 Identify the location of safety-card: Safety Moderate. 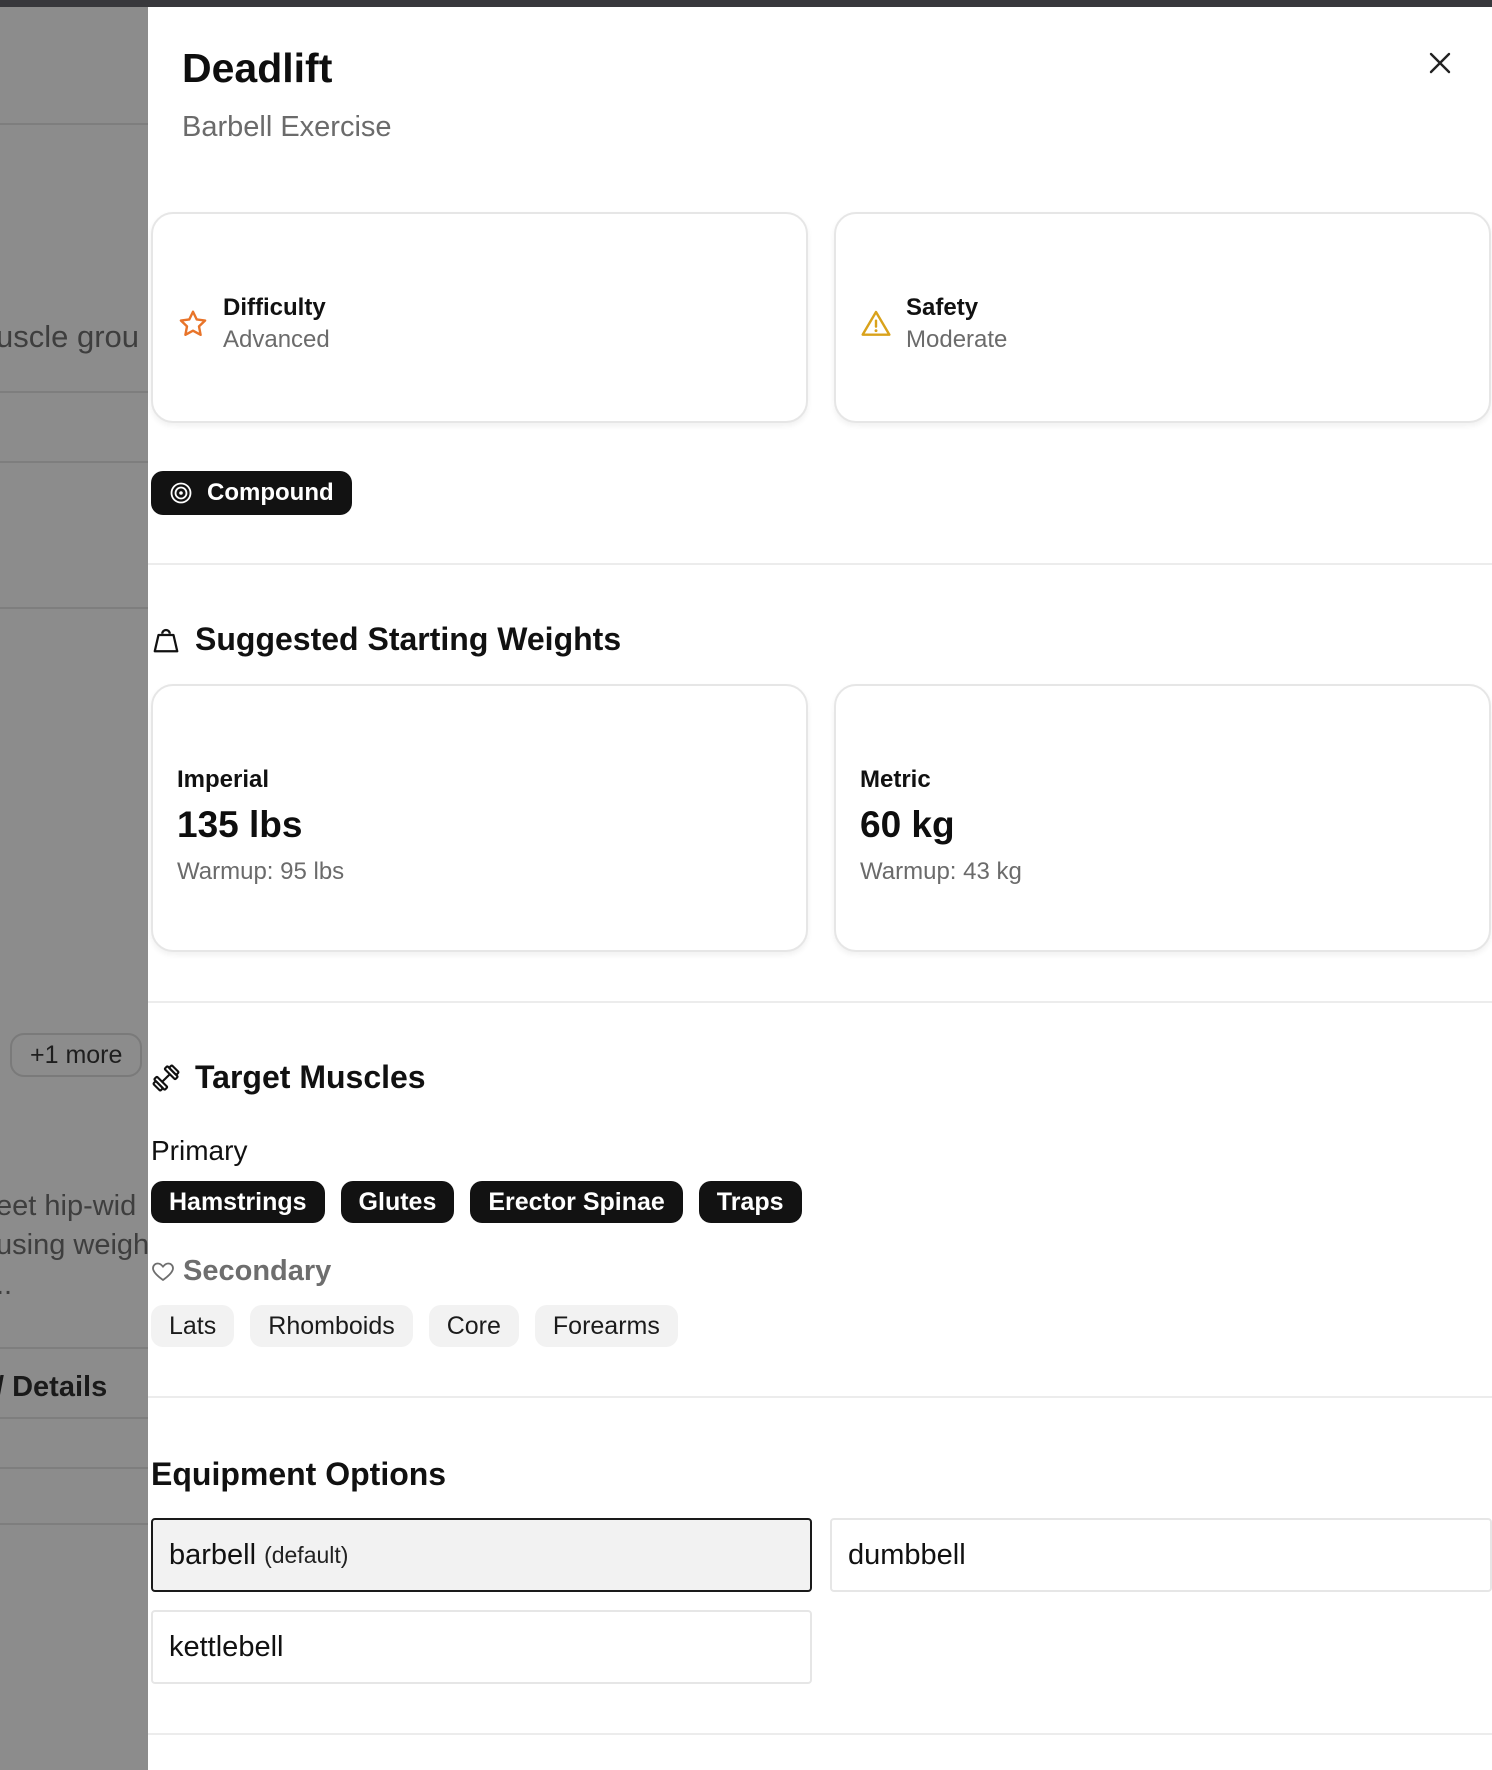
(1162, 317).